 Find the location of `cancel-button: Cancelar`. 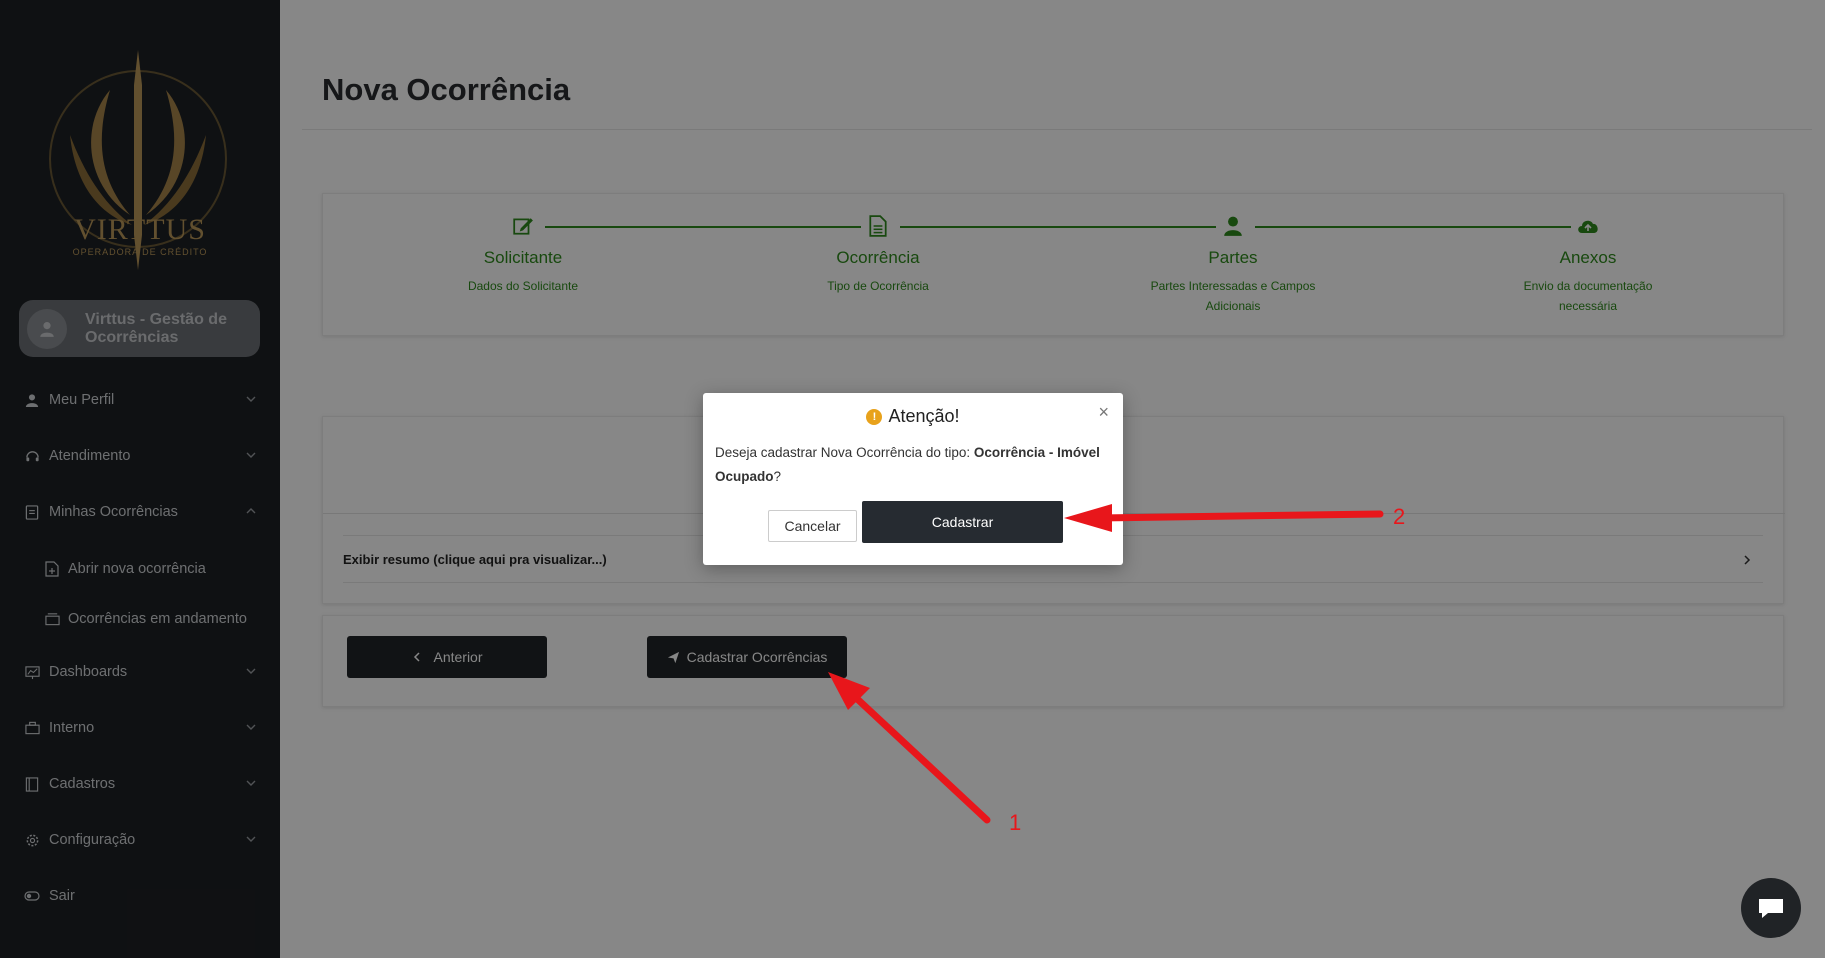

cancel-button: Cancelar is located at coordinates (812, 526).